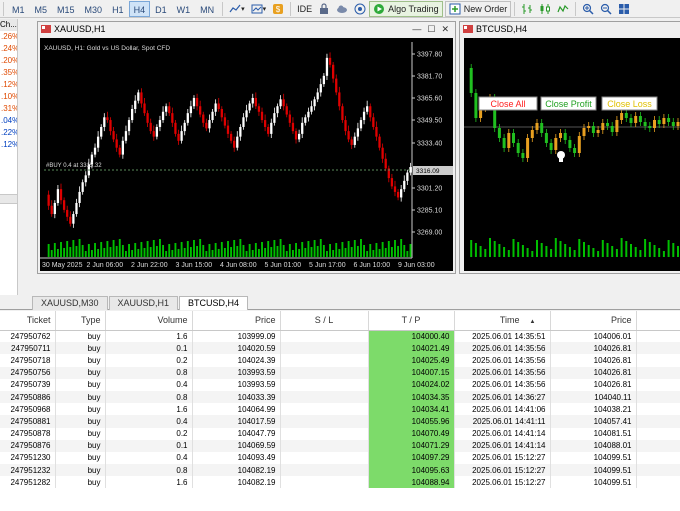 This screenshot has height=511, width=680. What do you see at coordinates (278, 9) in the screenshot?
I see `dollar-icon: $` at bounding box center [278, 9].